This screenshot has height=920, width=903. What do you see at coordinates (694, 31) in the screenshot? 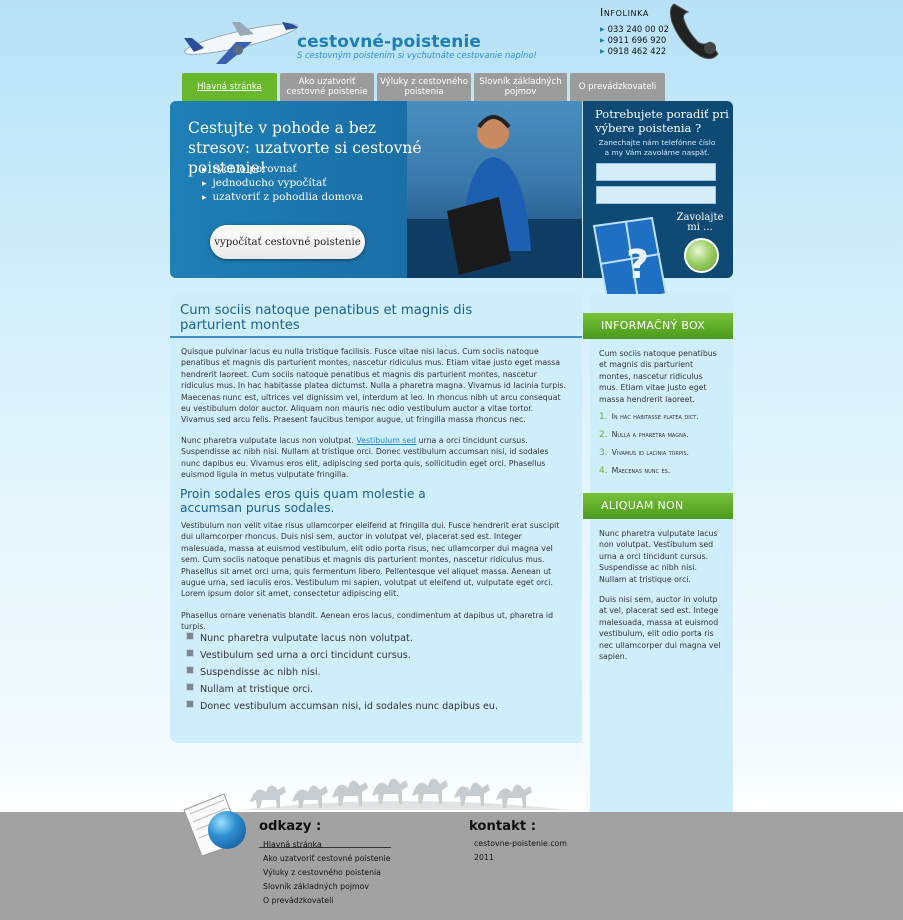
I see `telephone-icon` at bounding box center [694, 31].